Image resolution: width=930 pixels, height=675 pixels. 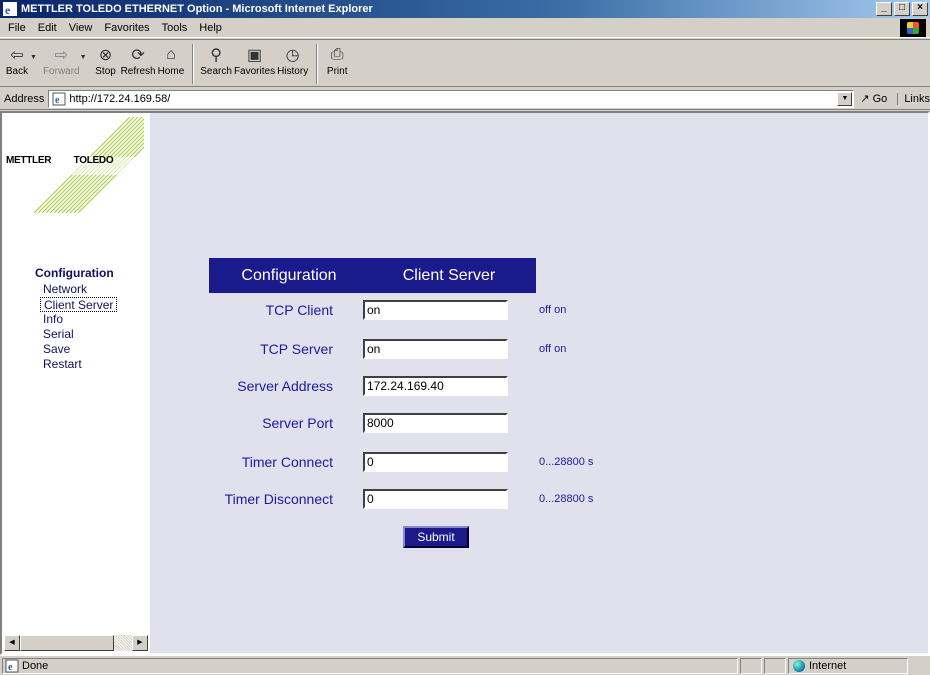 What do you see at coordinates (337, 54) in the screenshot?
I see `print-icon: ⎙` at bounding box center [337, 54].